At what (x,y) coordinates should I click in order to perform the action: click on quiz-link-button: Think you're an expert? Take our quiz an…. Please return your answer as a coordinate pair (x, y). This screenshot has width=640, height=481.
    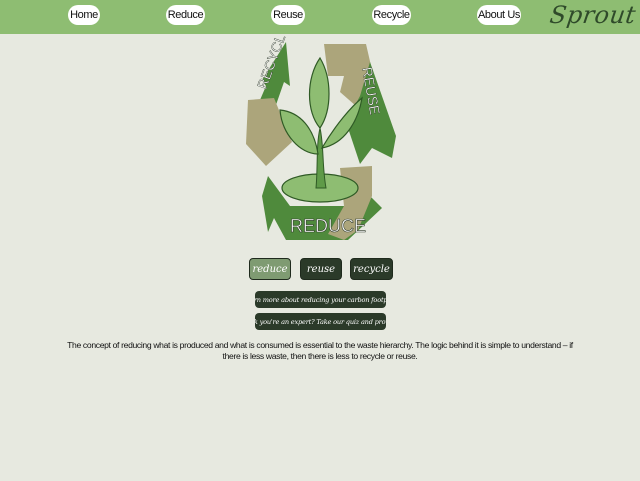
    Looking at the image, I should click on (320, 321).